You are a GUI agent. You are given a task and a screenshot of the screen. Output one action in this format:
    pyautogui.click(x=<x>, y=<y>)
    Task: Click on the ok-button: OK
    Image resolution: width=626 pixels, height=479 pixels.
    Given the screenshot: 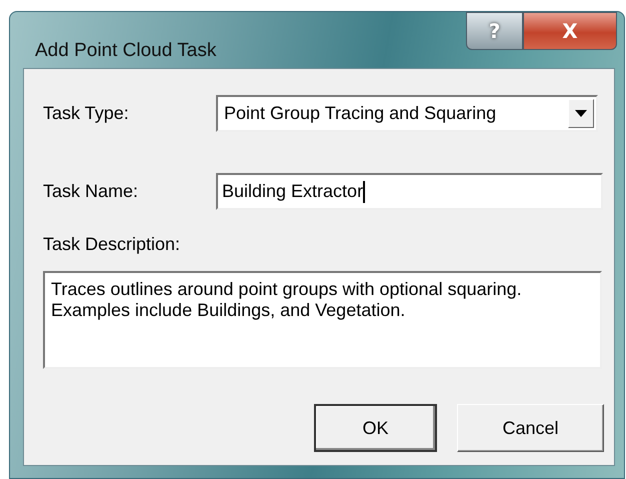 What is the action you would take?
    pyautogui.click(x=375, y=428)
    